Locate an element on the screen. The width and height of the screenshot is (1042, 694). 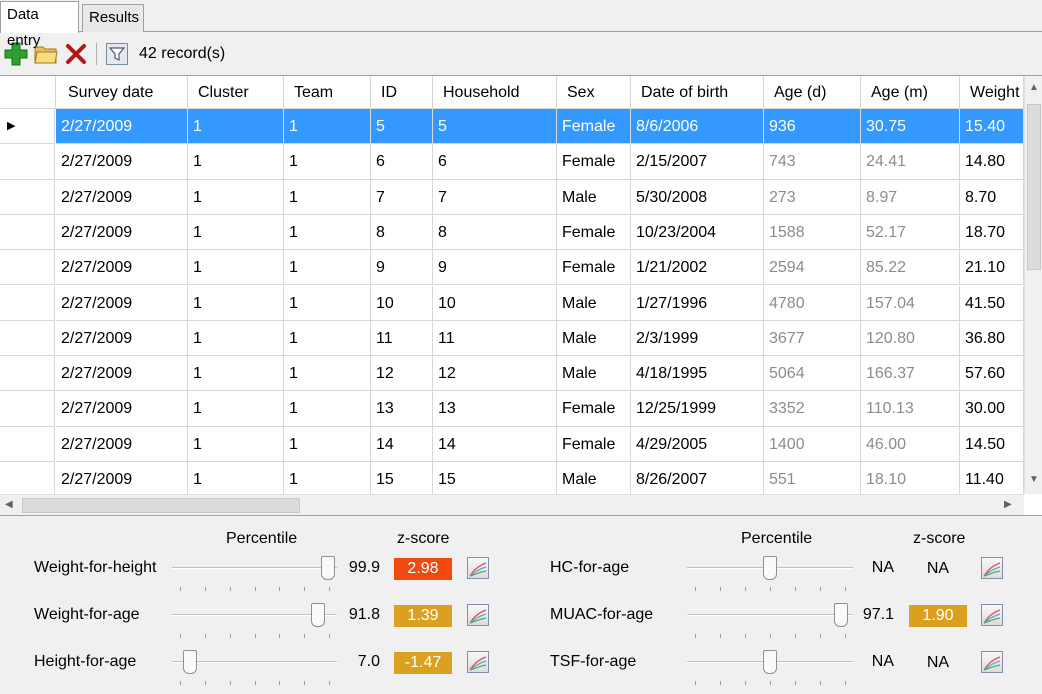
cell-age-months: 46.00 is located at coordinates (910, 444).